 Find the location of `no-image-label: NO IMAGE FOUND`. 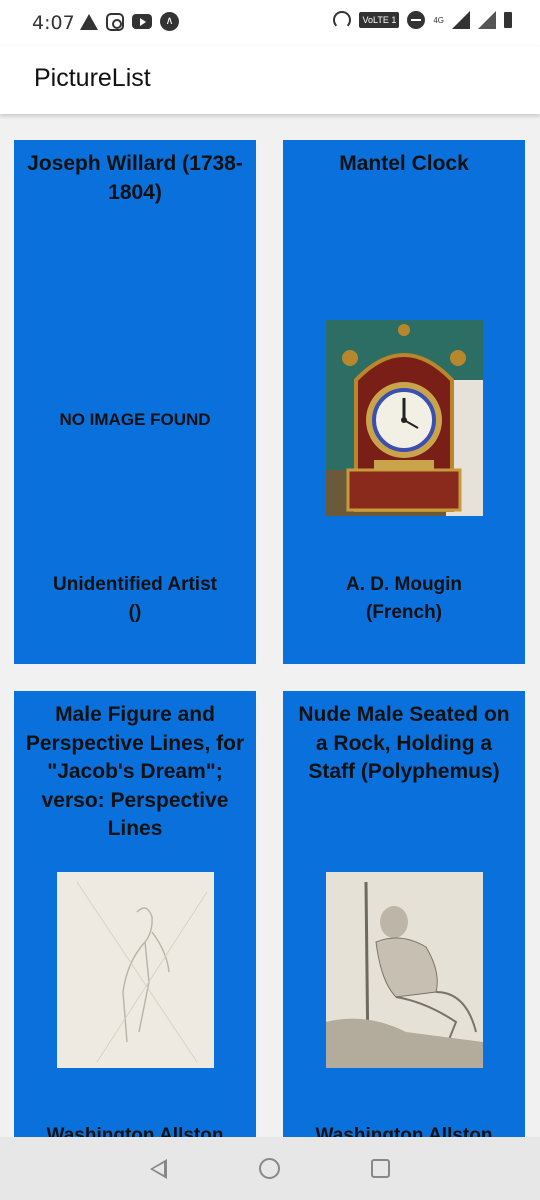

no-image-label: NO IMAGE FOUND is located at coordinates (135, 419).